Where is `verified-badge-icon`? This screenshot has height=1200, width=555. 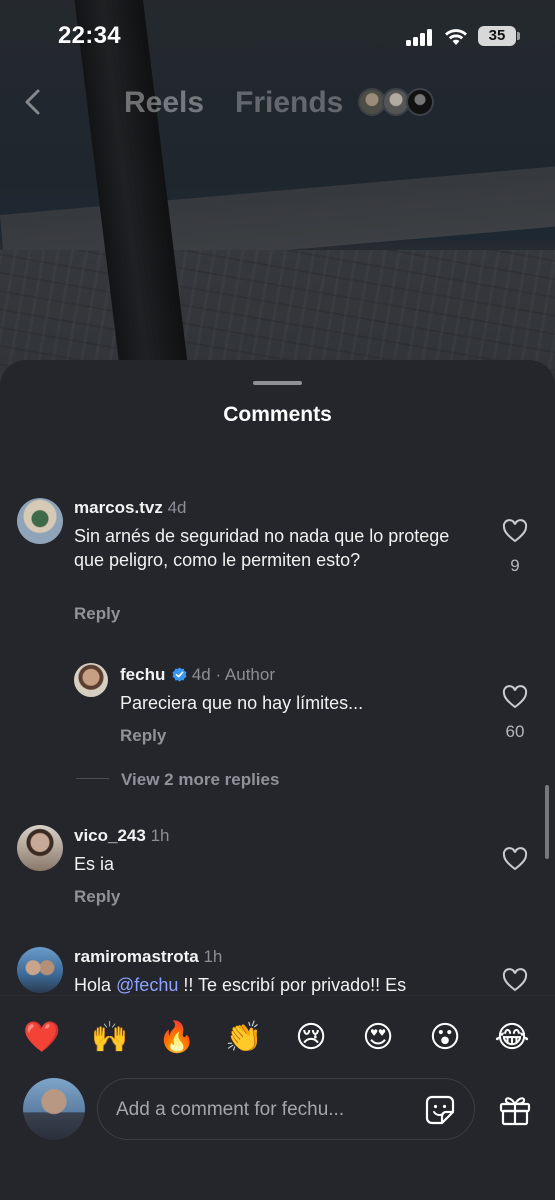 verified-badge-icon is located at coordinates (179, 674).